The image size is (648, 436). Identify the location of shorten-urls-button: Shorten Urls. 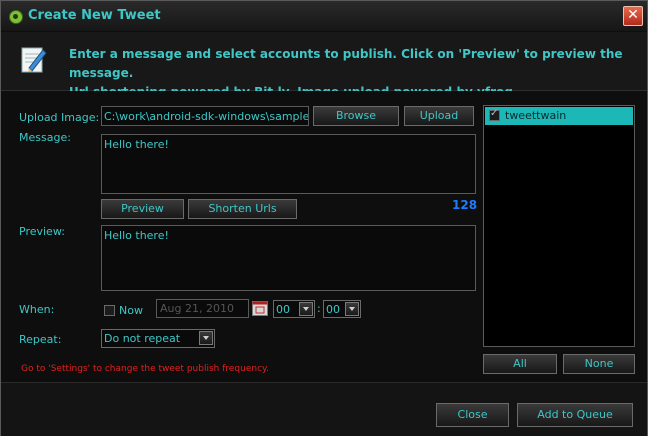
(242, 209).